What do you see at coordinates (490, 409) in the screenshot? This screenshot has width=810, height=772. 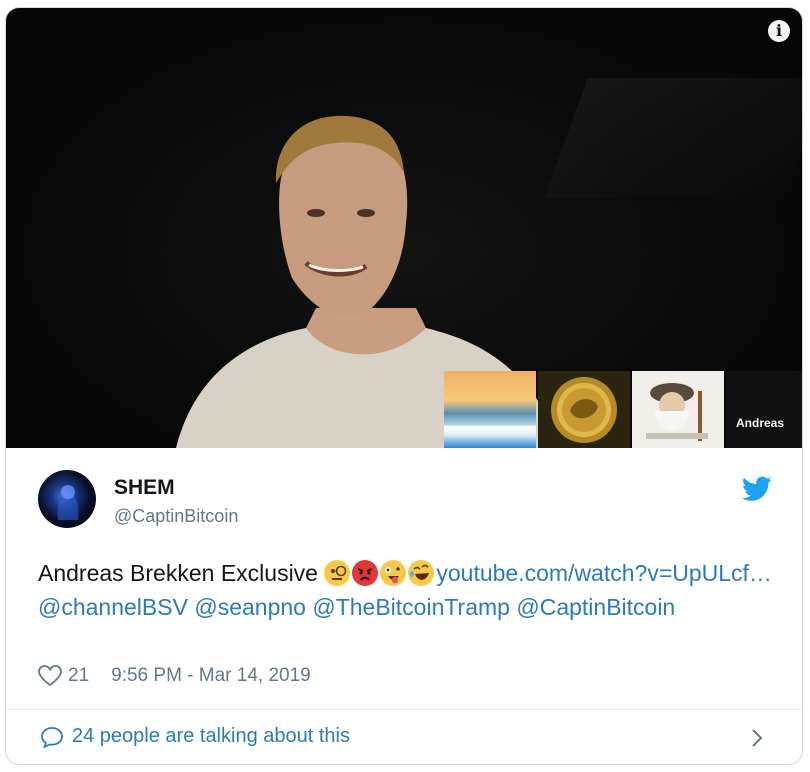 I see `thumbnail-sunset` at bounding box center [490, 409].